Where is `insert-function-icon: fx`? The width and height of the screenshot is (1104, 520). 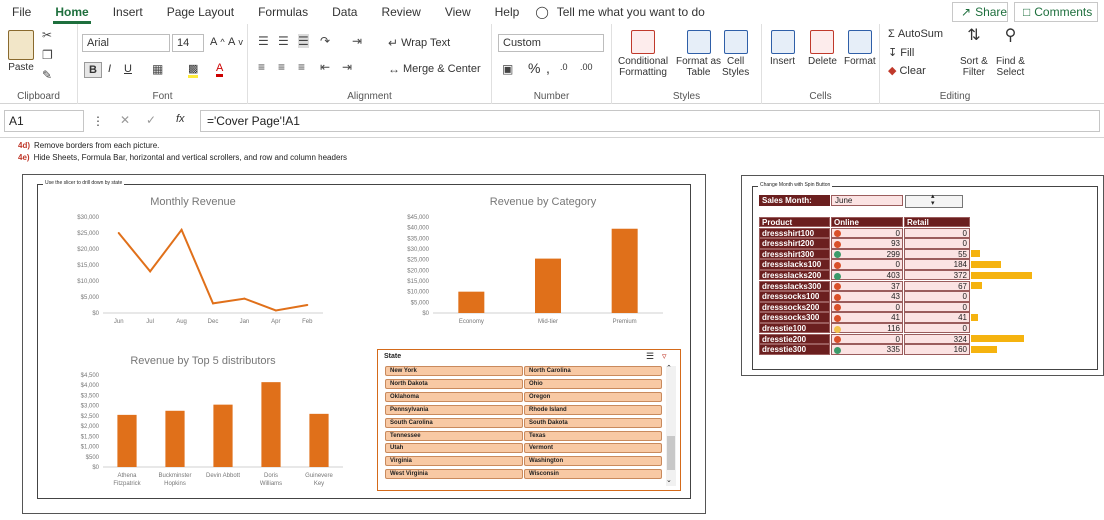 insert-function-icon: fx is located at coordinates (180, 119).